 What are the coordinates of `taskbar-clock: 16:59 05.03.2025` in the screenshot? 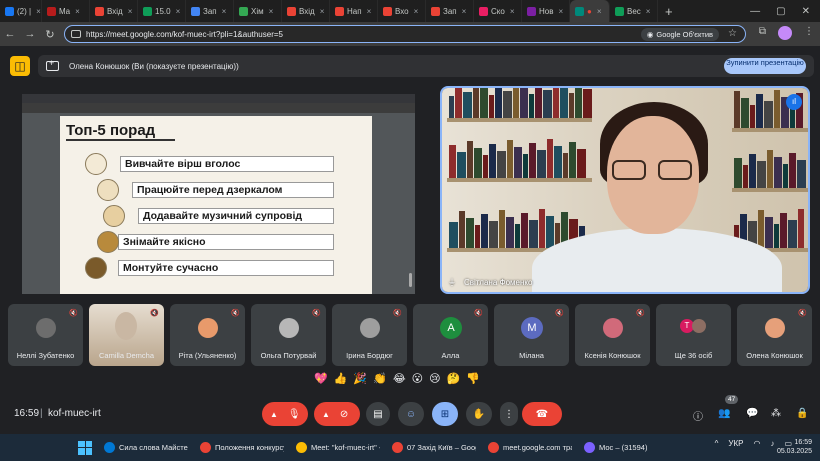 It's located at (794, 447).